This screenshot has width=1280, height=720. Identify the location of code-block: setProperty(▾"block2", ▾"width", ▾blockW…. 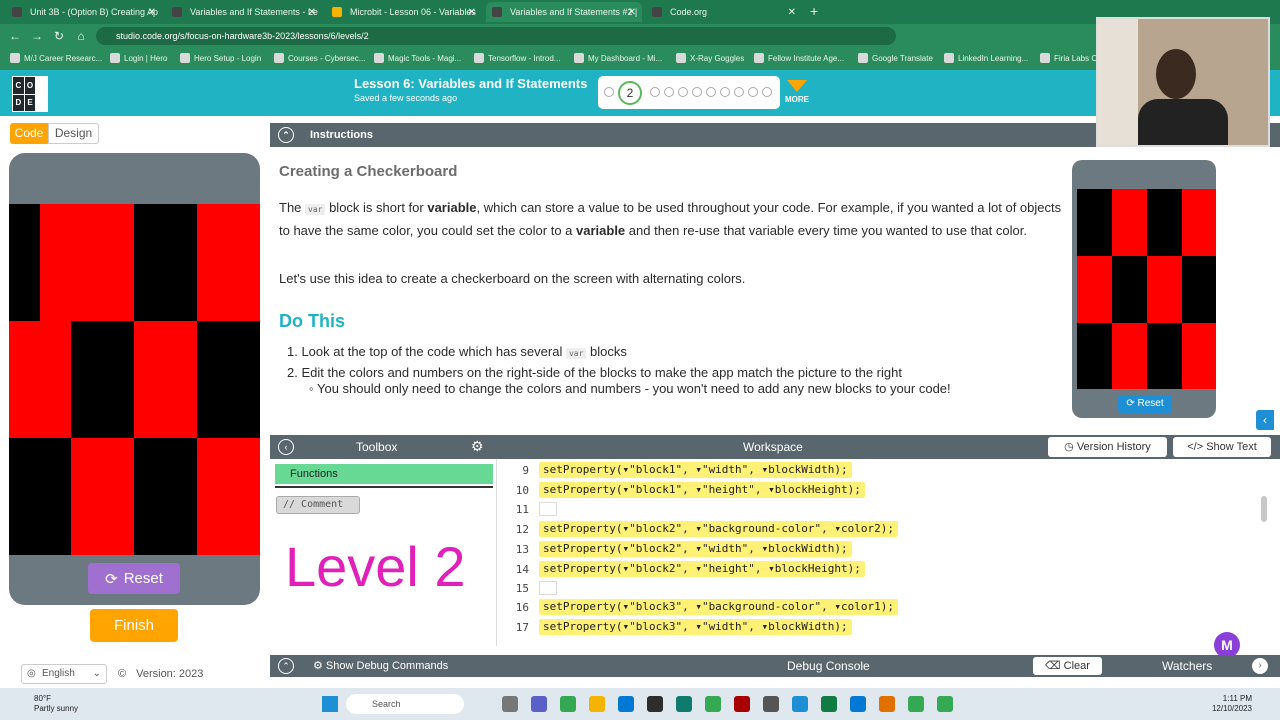
(695, 549).